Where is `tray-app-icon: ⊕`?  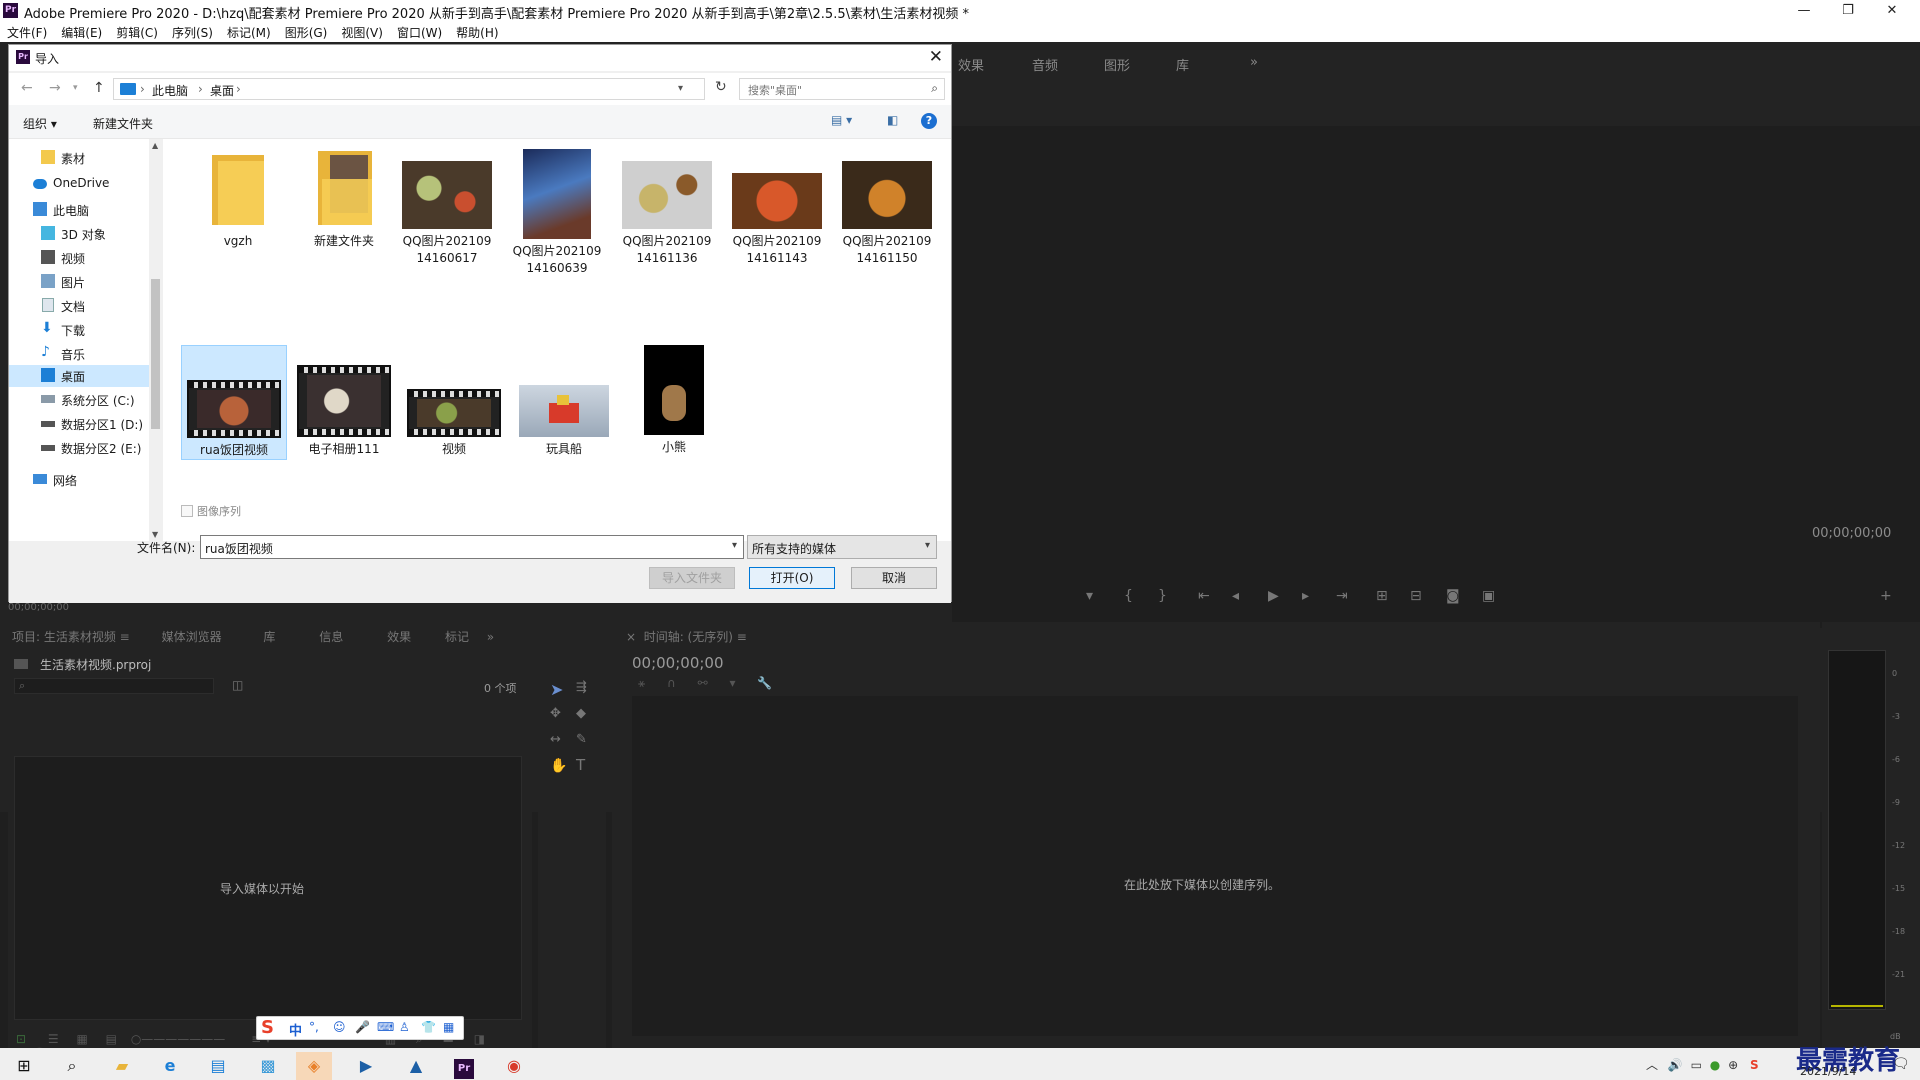
tray-app-icon: ⊕ is located at coordinates (1733, 1065).